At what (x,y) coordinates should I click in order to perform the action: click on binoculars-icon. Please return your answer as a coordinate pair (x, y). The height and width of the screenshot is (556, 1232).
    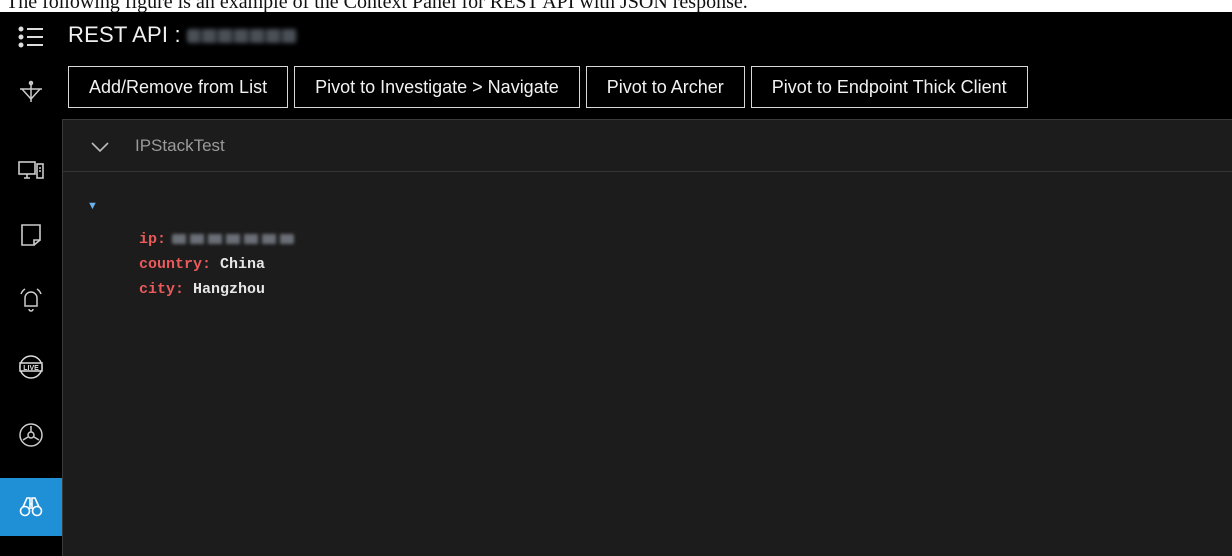
    Looking at the image, I should click on (31, 507).